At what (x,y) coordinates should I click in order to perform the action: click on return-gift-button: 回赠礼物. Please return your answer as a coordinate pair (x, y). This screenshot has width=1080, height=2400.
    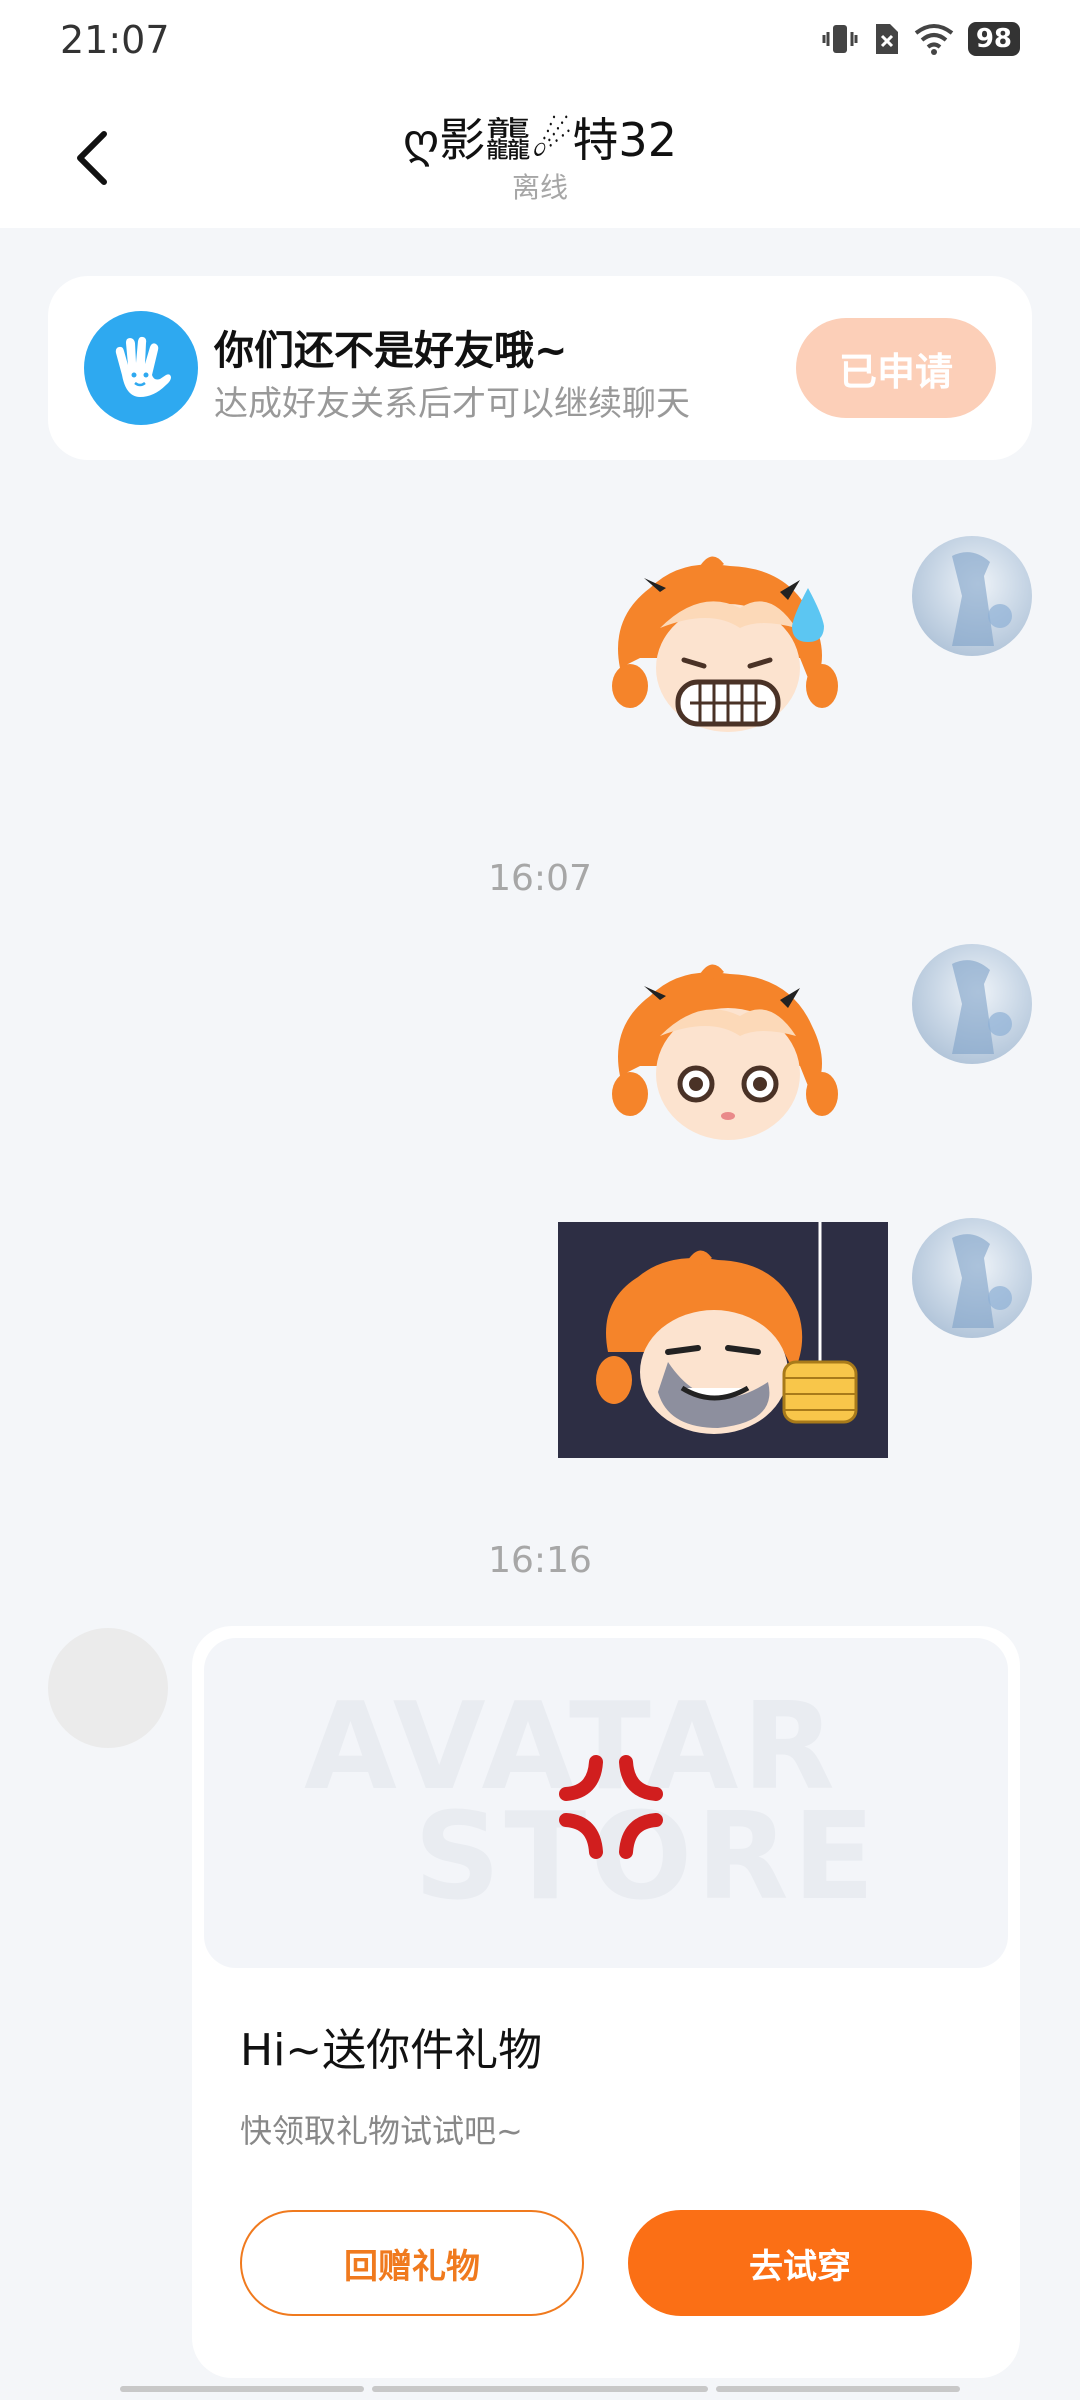
    Looking at the image, I should click on (412, 2263).